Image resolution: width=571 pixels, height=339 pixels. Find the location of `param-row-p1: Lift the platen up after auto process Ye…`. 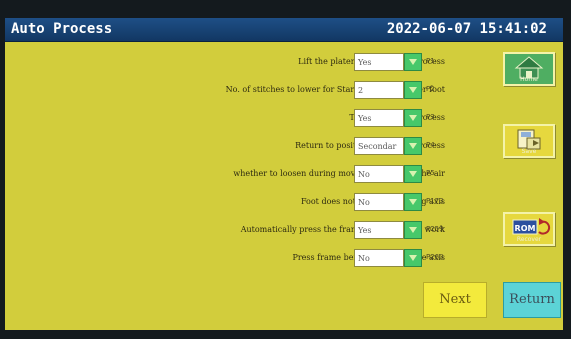

param-row-p1: Lift the platen up after auto process Ye… is located at coordinates (225, 63).